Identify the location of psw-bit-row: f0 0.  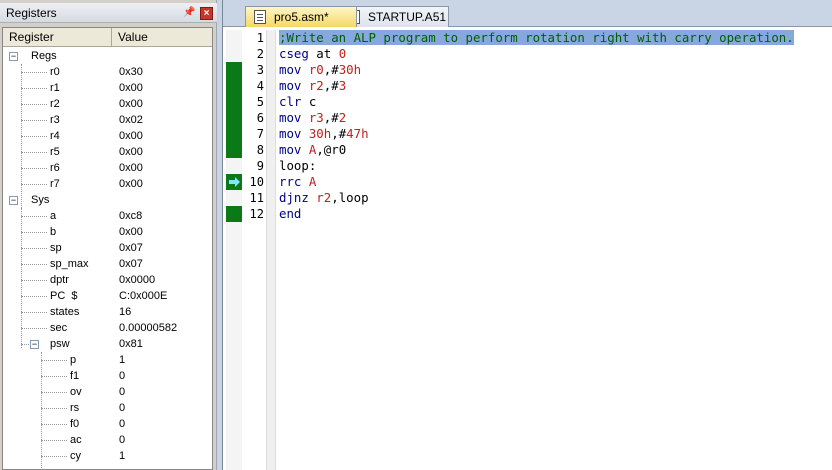
(107, 424).